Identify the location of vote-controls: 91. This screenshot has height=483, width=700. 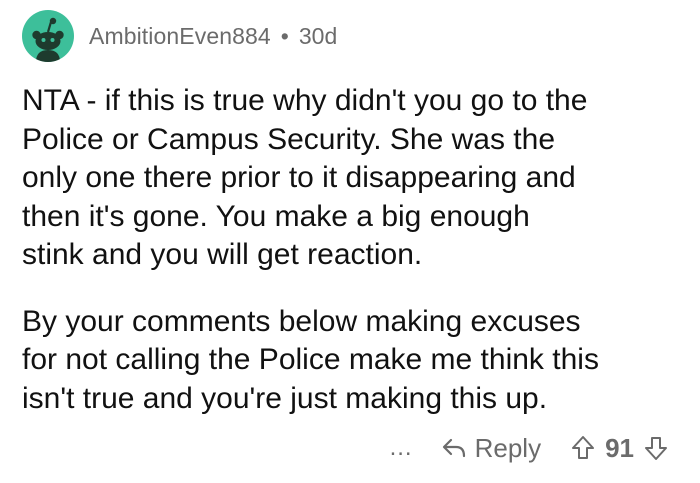
(619, 448).